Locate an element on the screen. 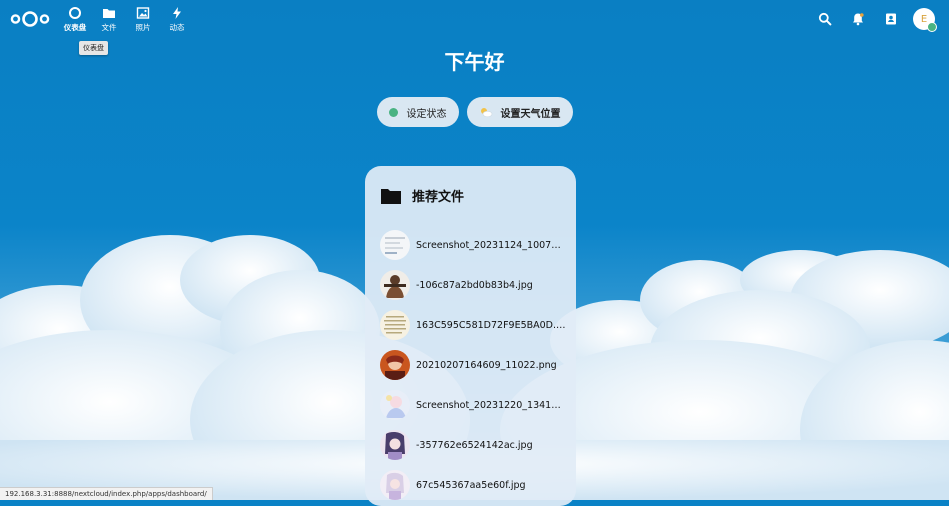 This screenshot has width=949, height=506. contacts-icon is located at coordinates (891, 19).